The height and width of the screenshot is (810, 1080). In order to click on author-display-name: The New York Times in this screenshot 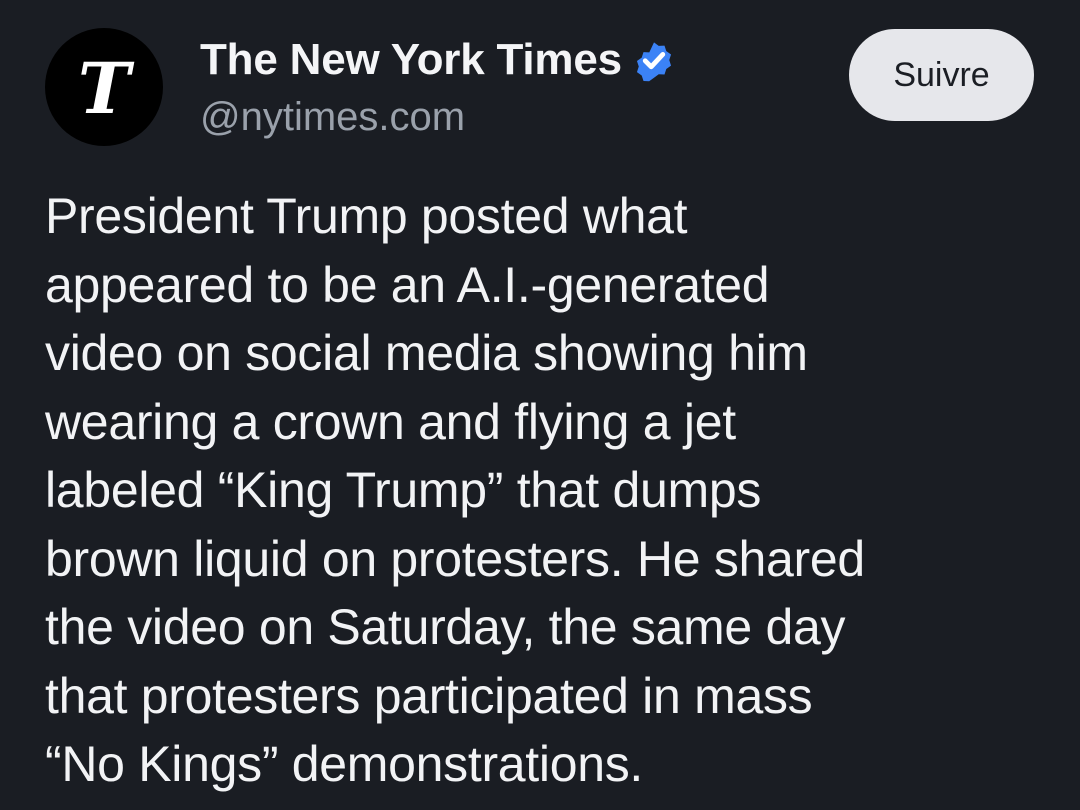, I will do `click(411, 60)`.